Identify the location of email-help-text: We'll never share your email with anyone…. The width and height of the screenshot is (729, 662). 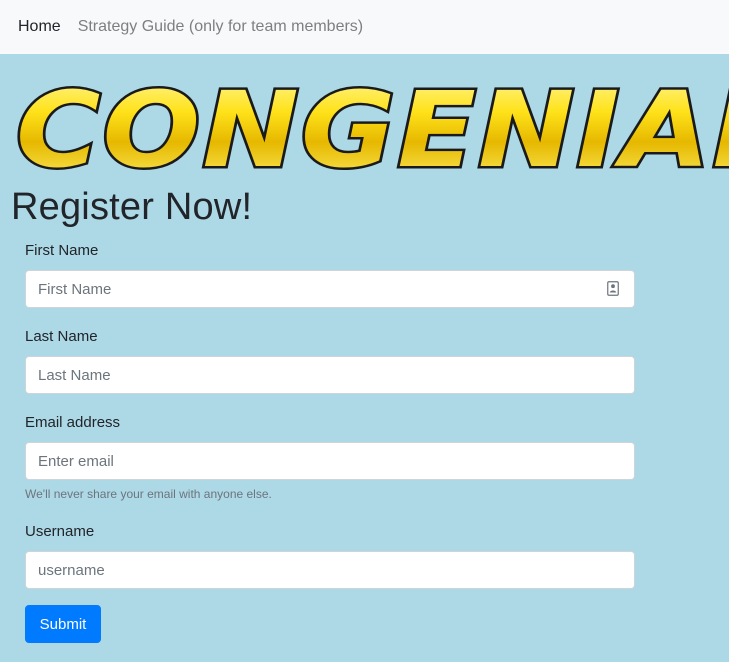
(148, 494).